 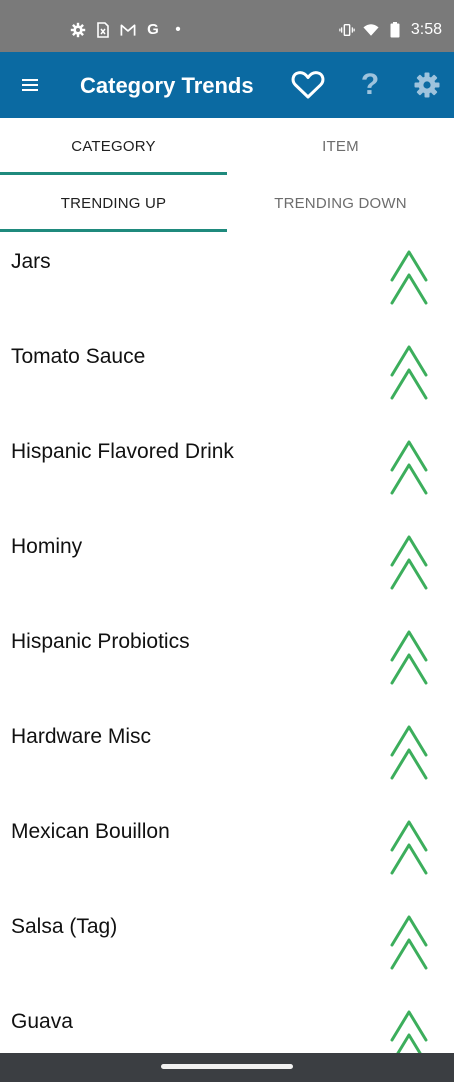 What do you see at coordinates (227, 944) in the screenshot?
I see `list-item: Salsa (Tag)` at bounding box center [227, 944].